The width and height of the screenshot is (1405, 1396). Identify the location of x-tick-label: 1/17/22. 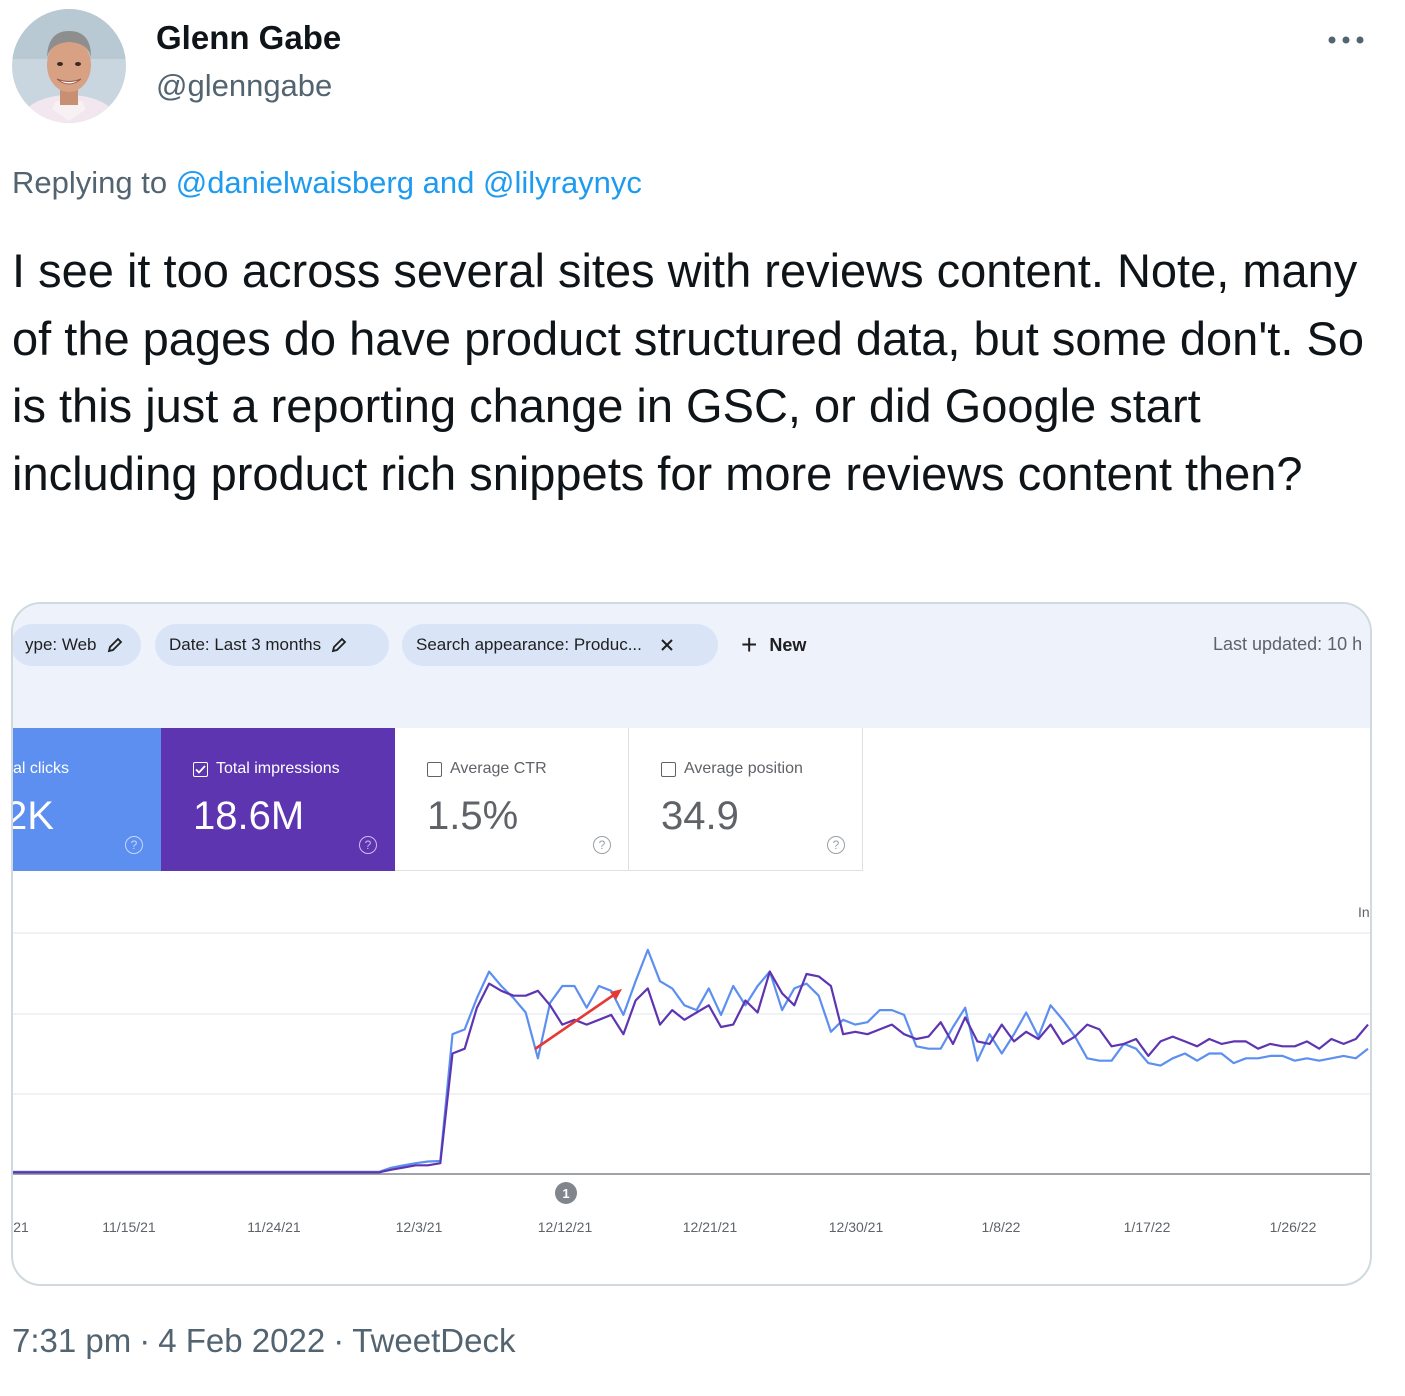
(1147, 1227).